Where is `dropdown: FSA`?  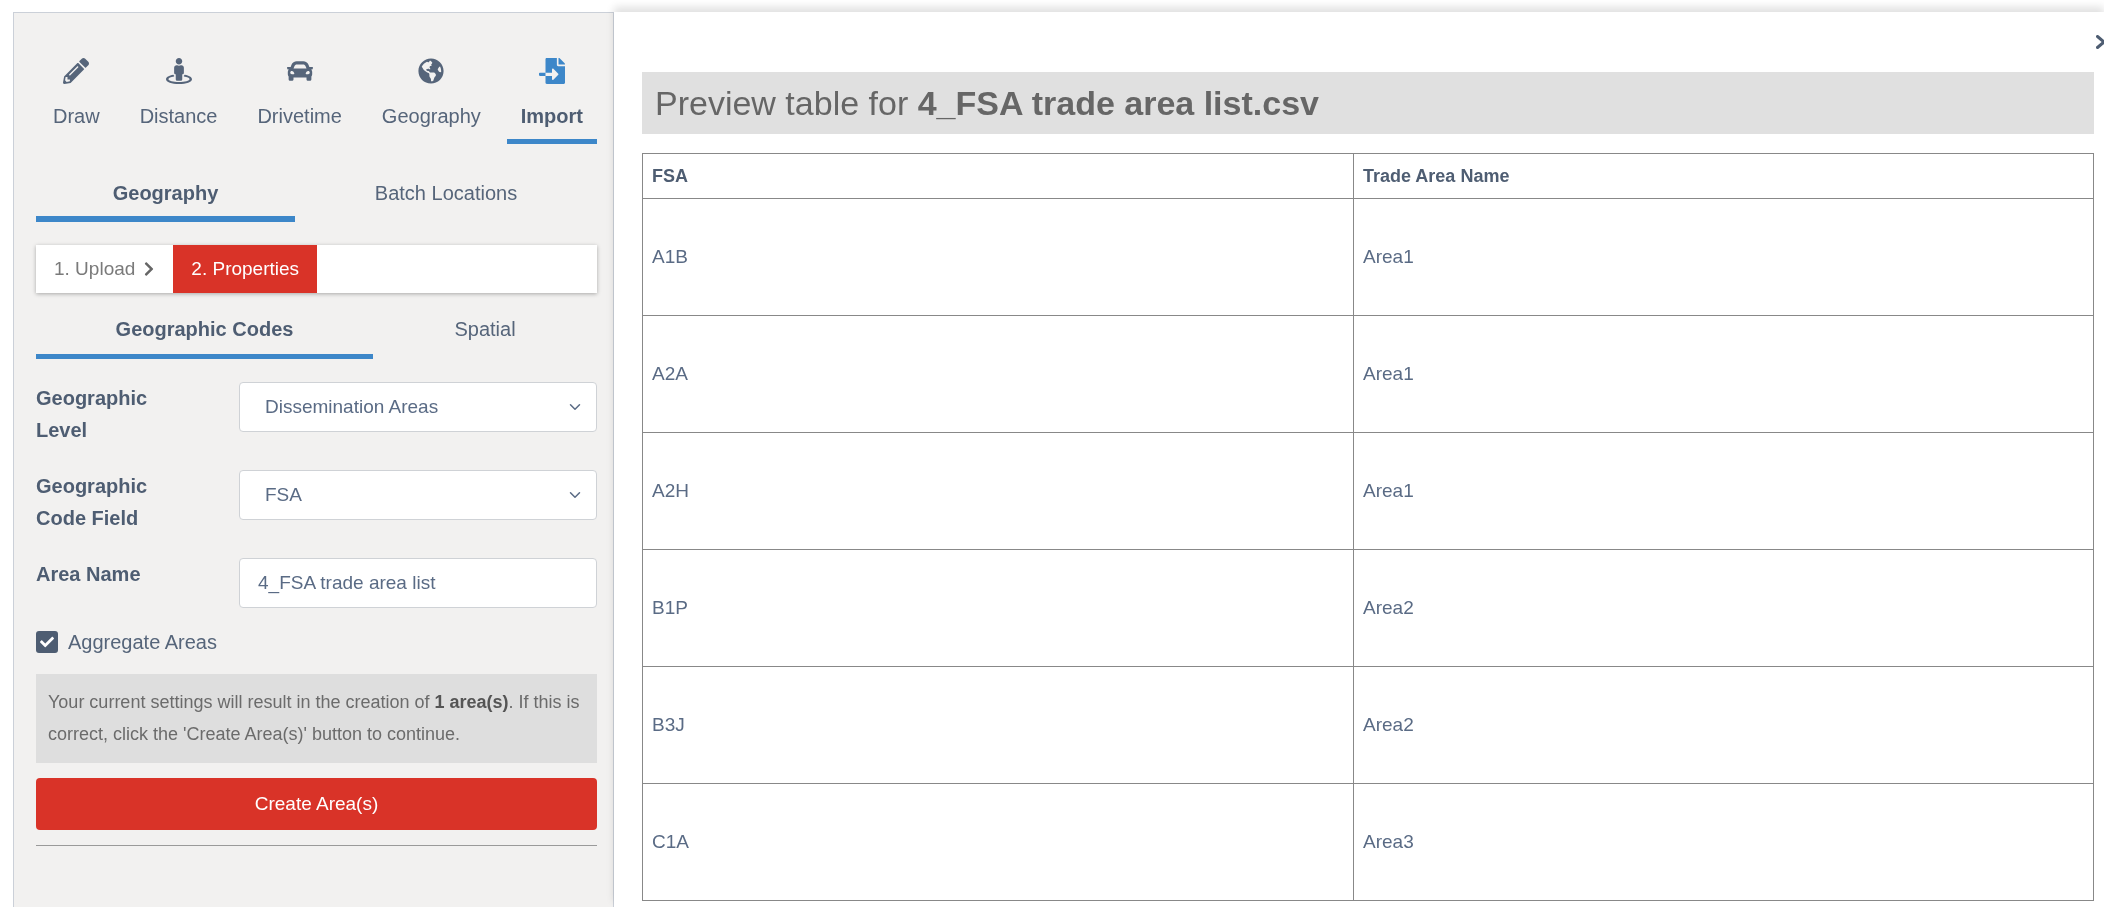 dropdown: FSA is located at coordinates (418, 495).